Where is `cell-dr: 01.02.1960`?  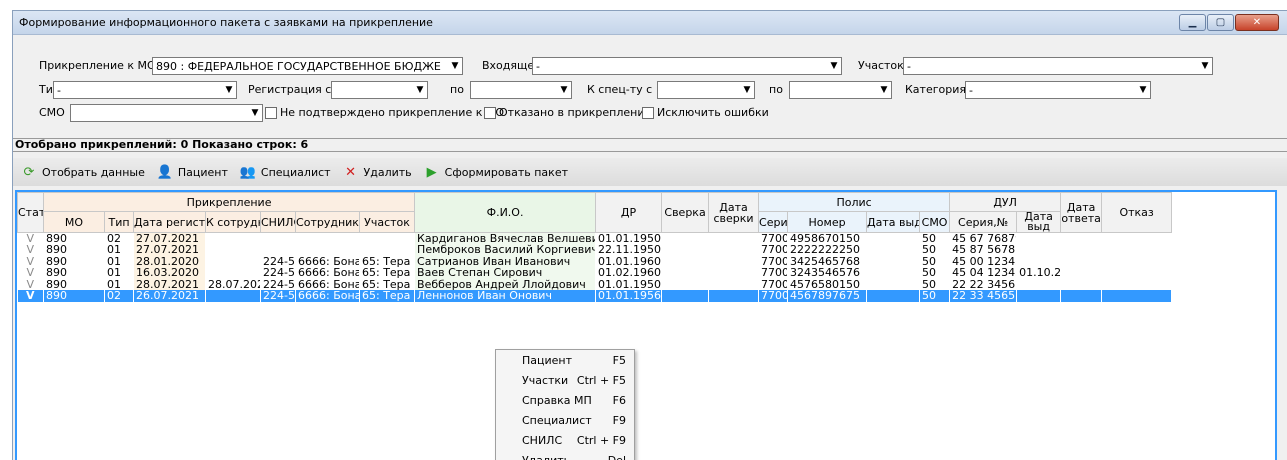 cell-dr: 01.02.1960 is located at coordinates (629, 273).